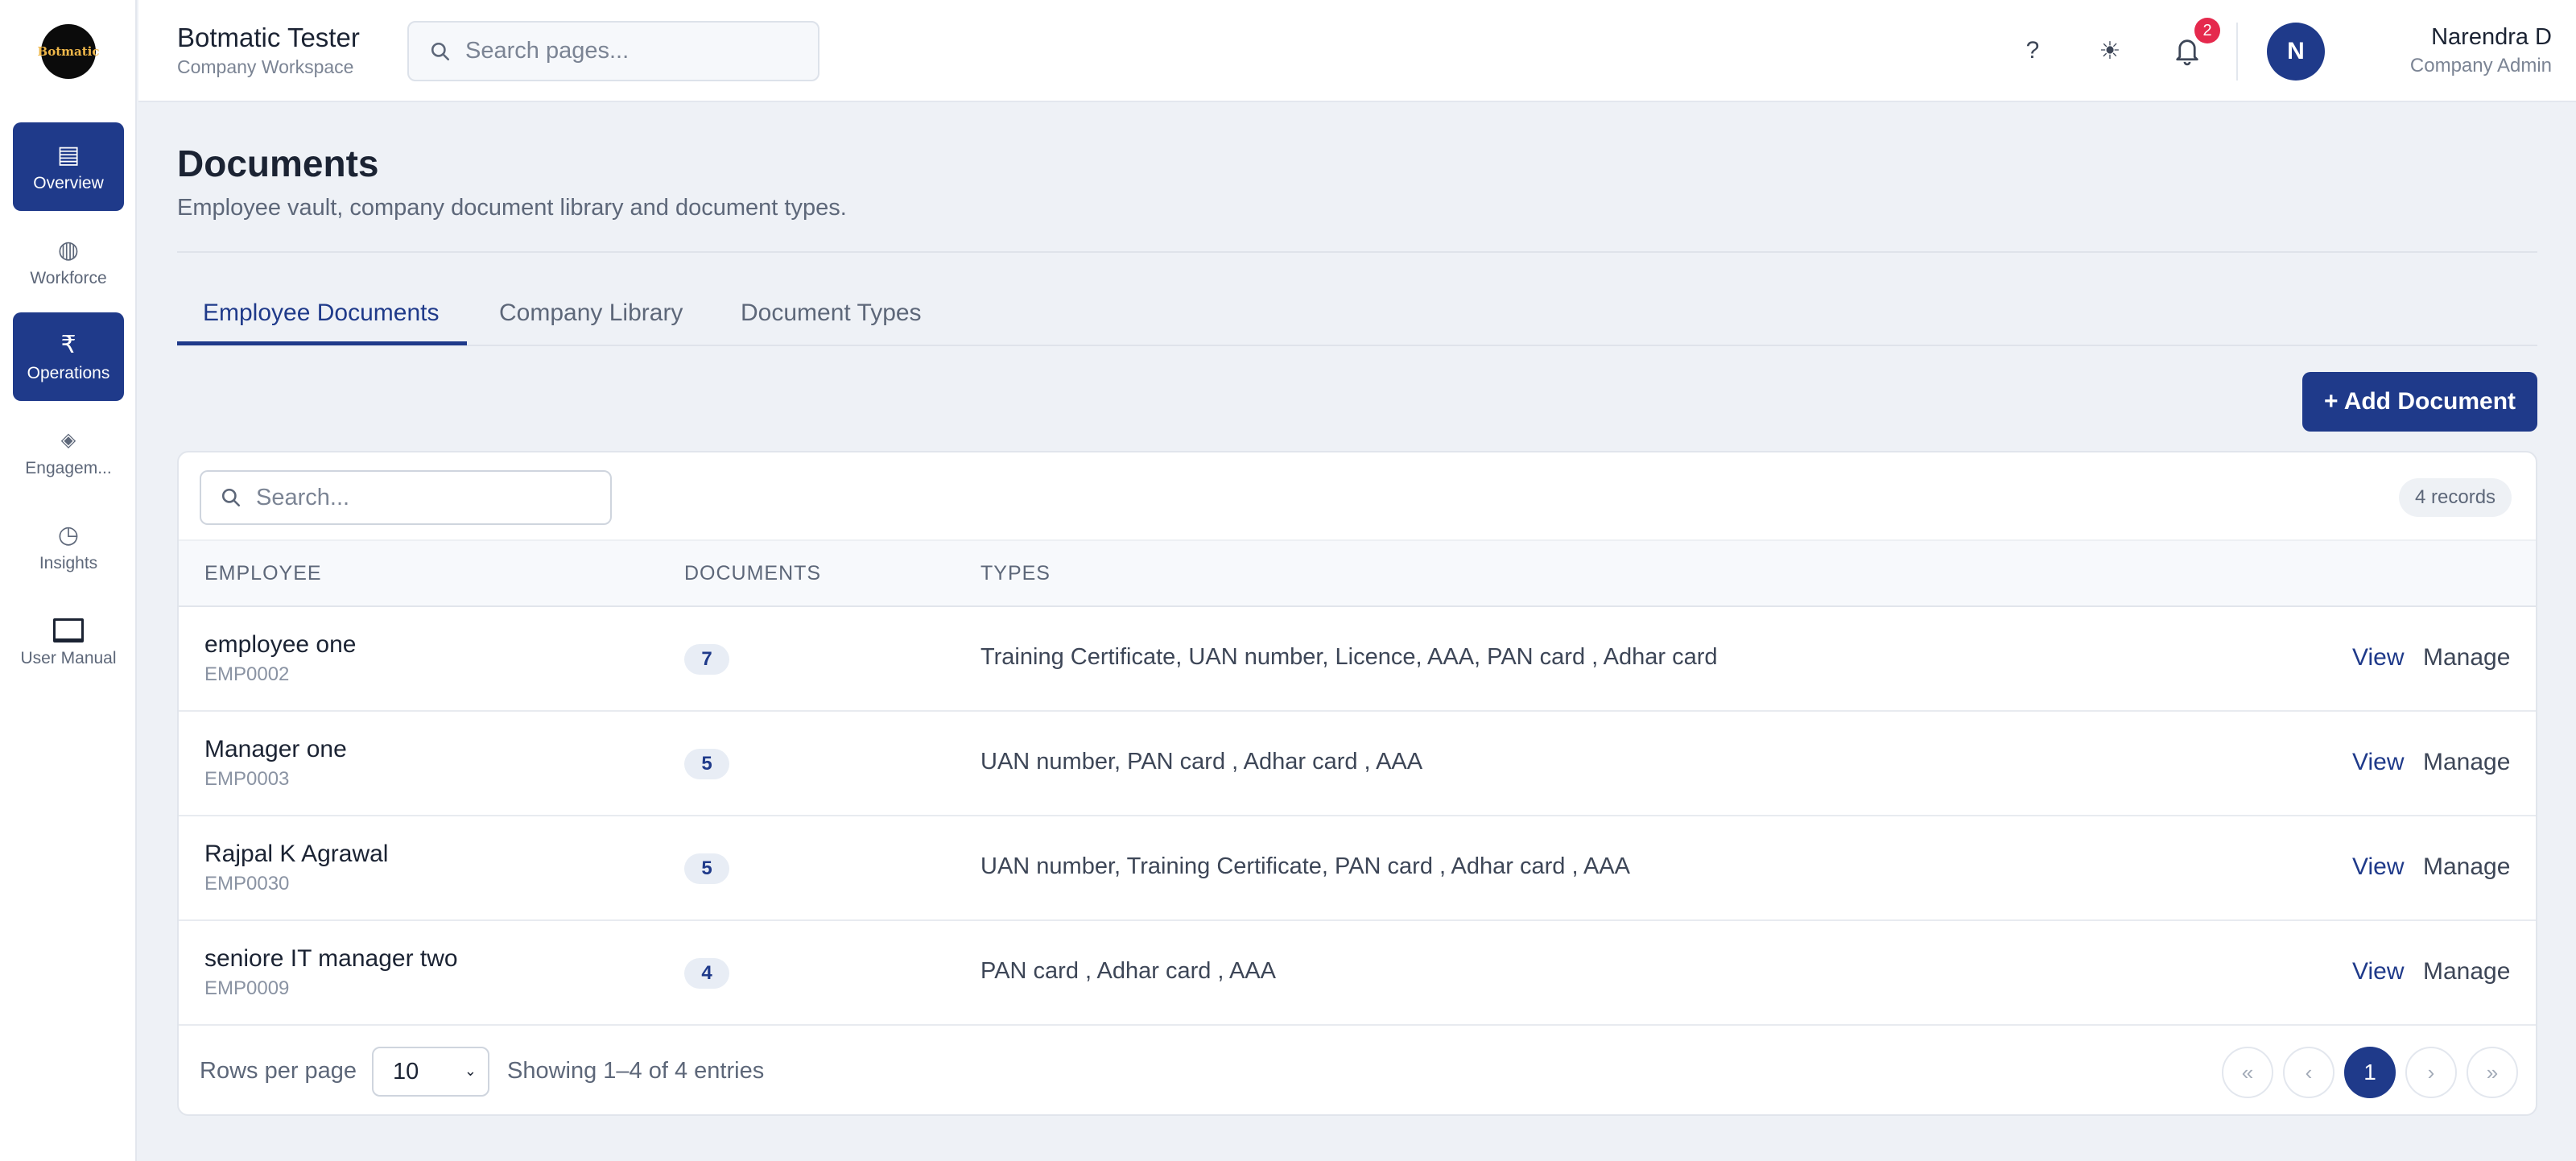 This screenshot has height=1161, width=2576. Describe the element at coordinates (68, 658) in the screenshot. I see `sidebar-item-label: User Manual` at that location.